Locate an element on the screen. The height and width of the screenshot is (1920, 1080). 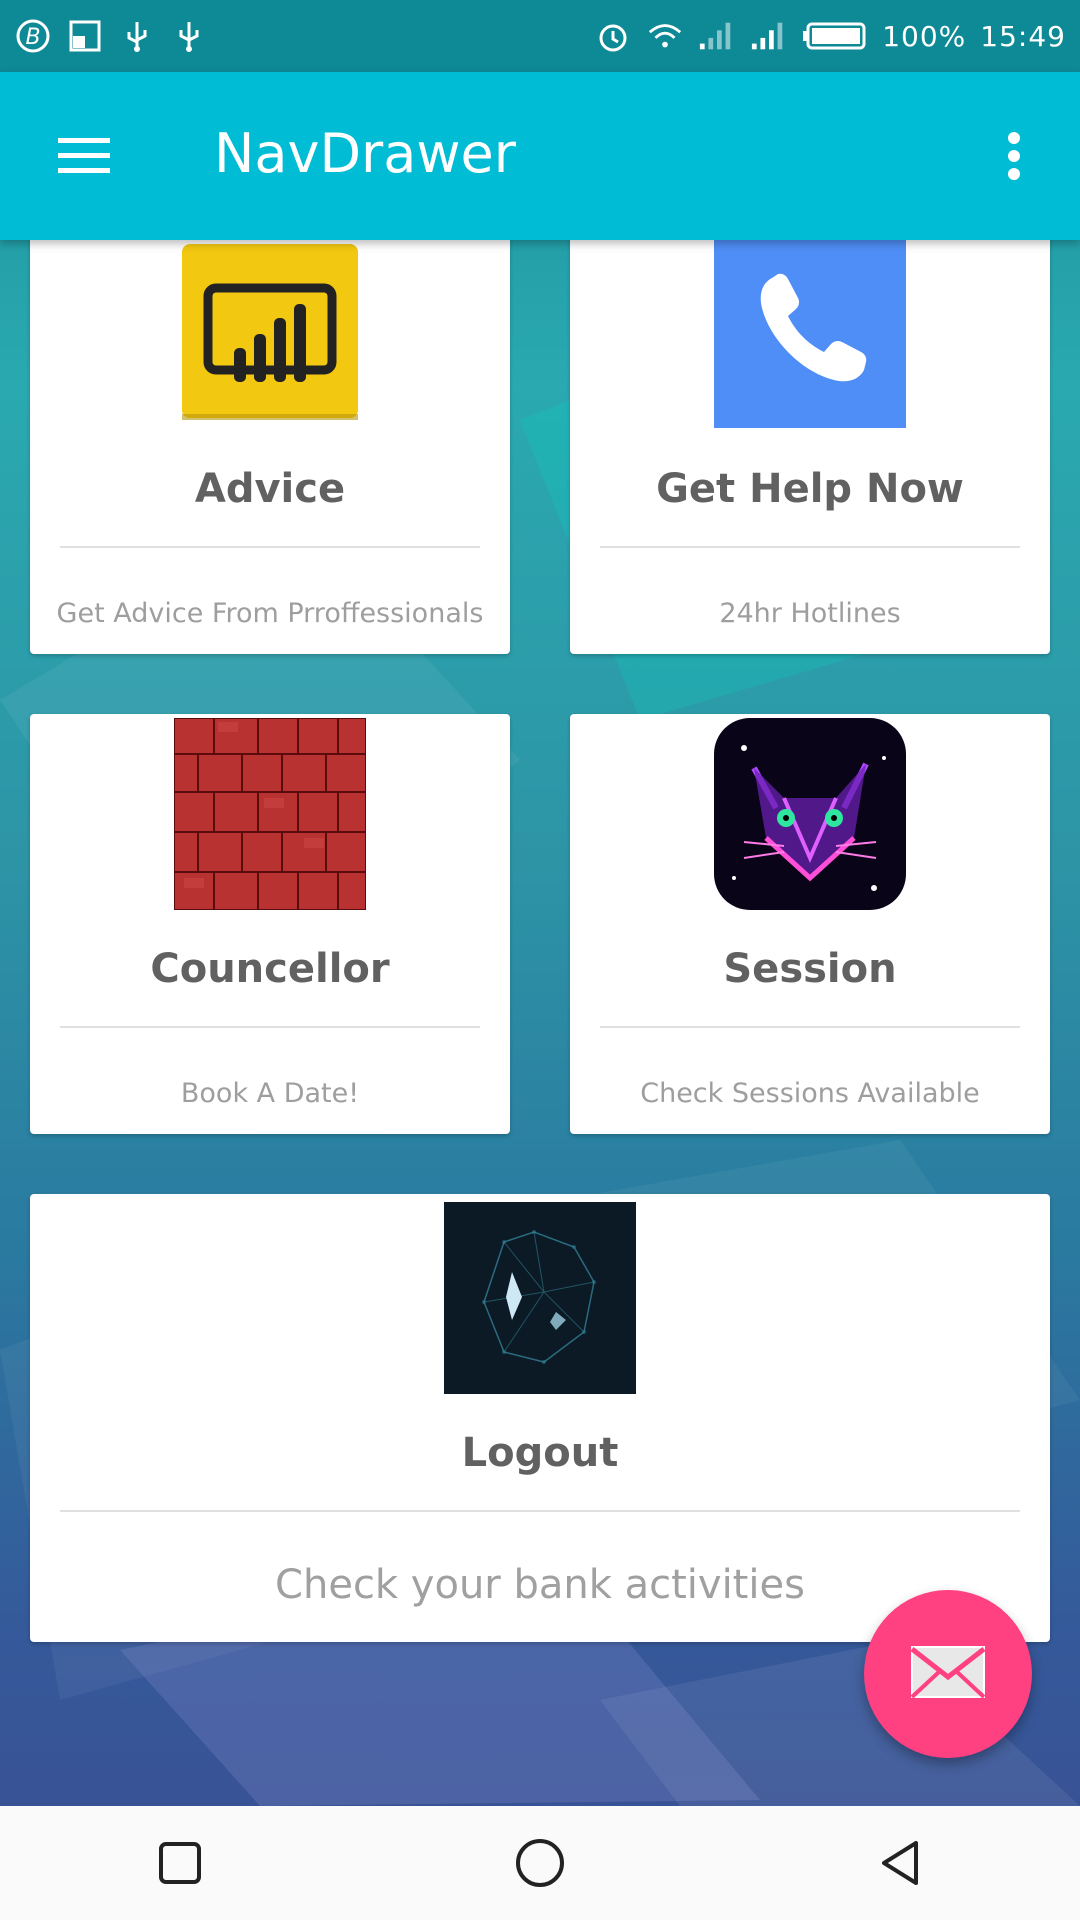
card-subtitle: Check your bank activities is located at coordinates (540, 1585).